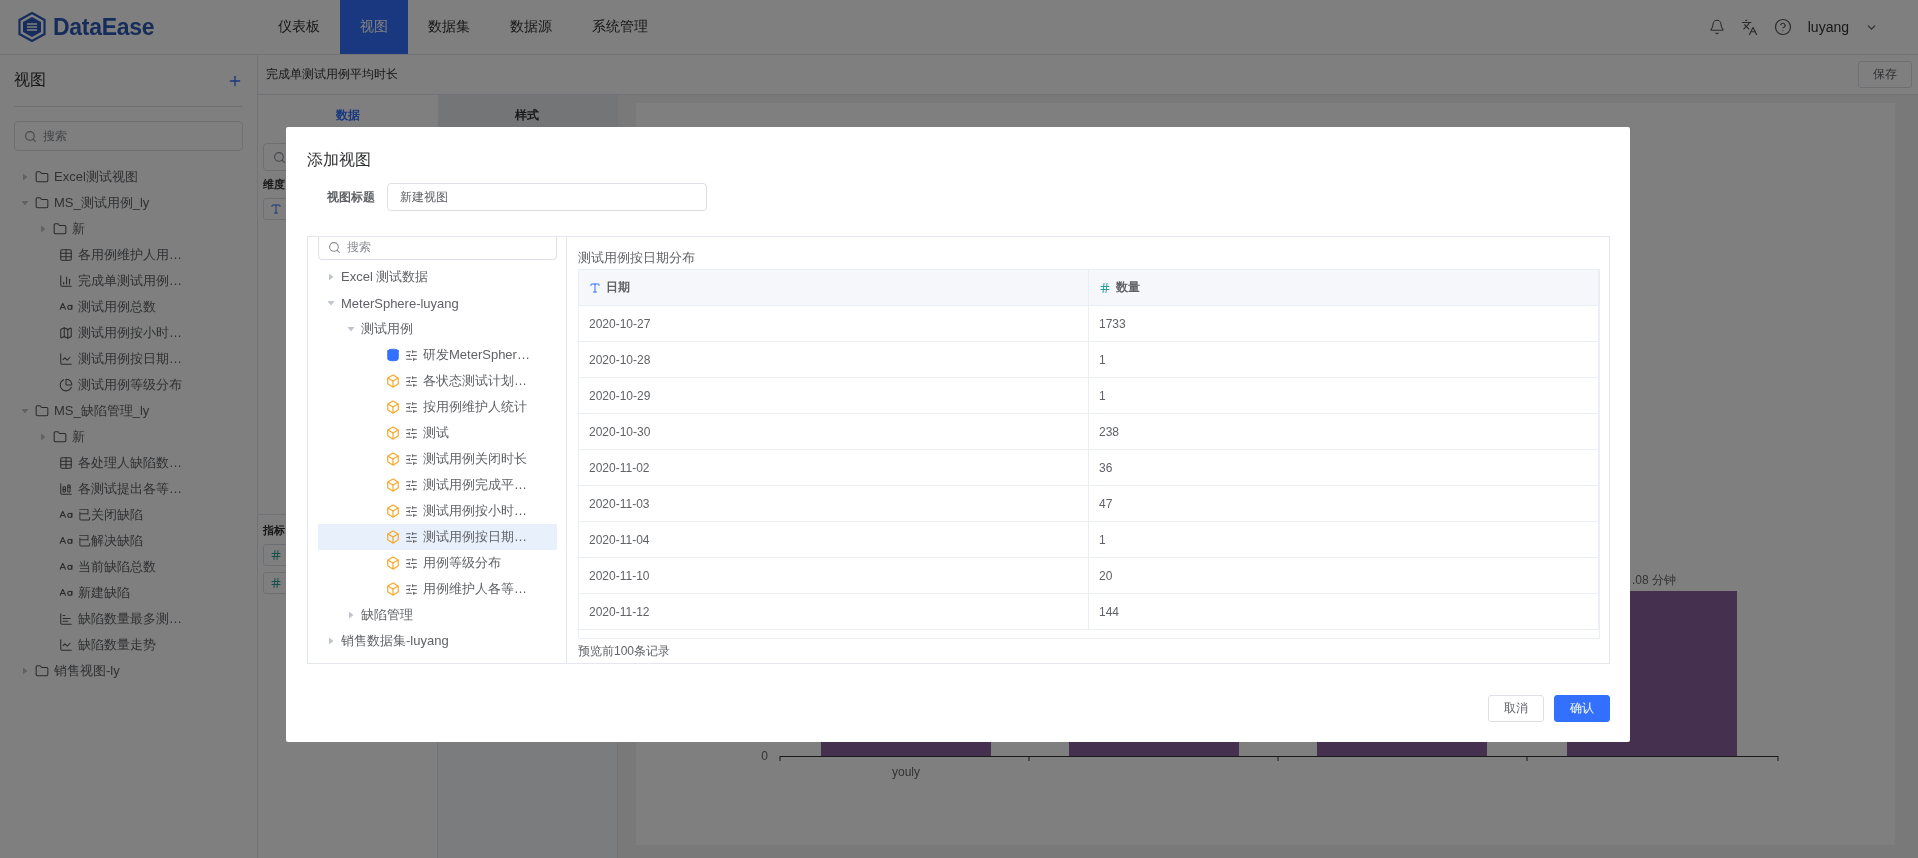 The width and height of the screenshot is (1918, 858). Describe the element at coordinates (437, 329) in the screenshot. I see `dataset-group: 测试用例` at that location.